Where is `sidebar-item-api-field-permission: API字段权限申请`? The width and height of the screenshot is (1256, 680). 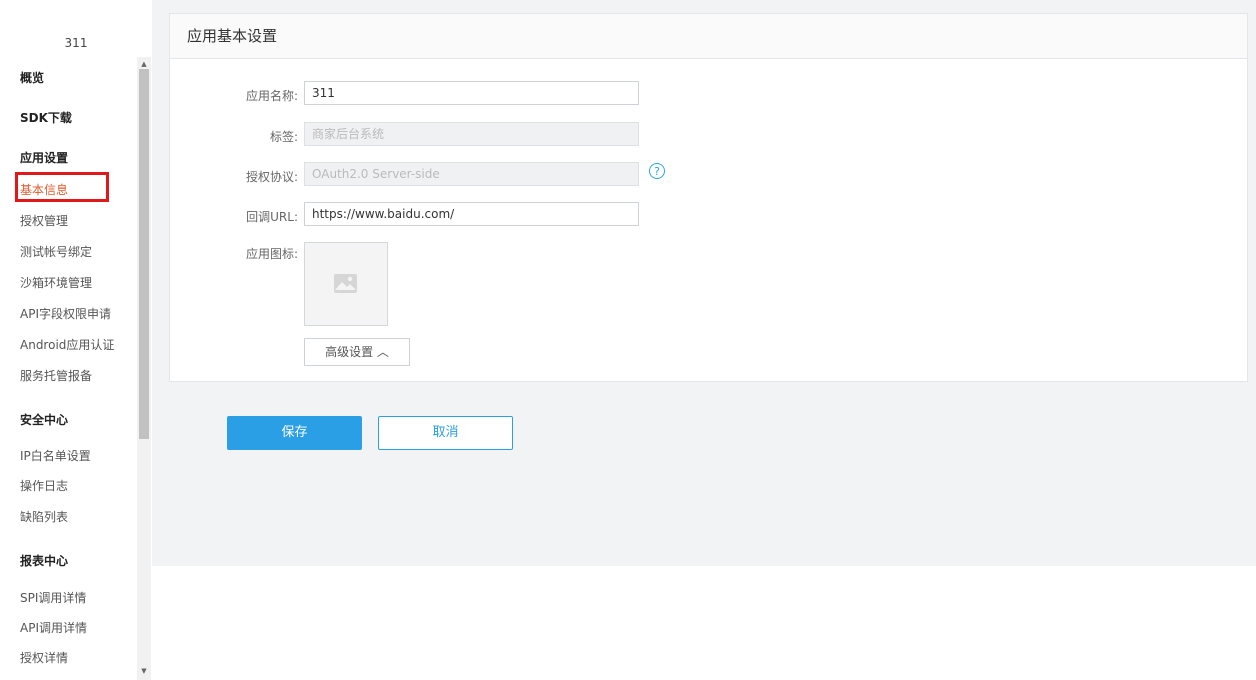
sidebar-item-api-field-permission: API字段权限申请 is located at coordinates (65, 313).